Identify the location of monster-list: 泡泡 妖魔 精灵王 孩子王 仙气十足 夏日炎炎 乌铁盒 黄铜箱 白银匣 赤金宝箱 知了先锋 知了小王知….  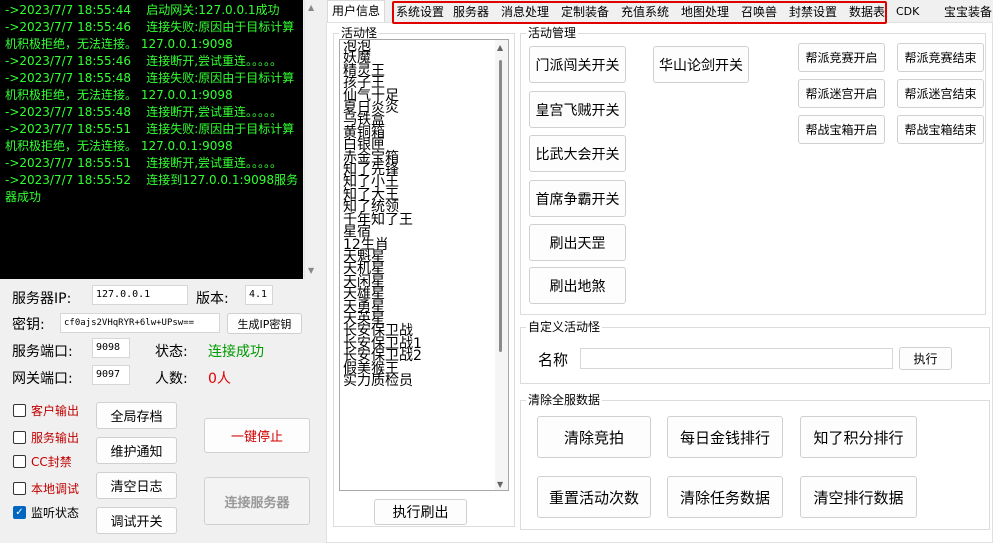
(424, 265).